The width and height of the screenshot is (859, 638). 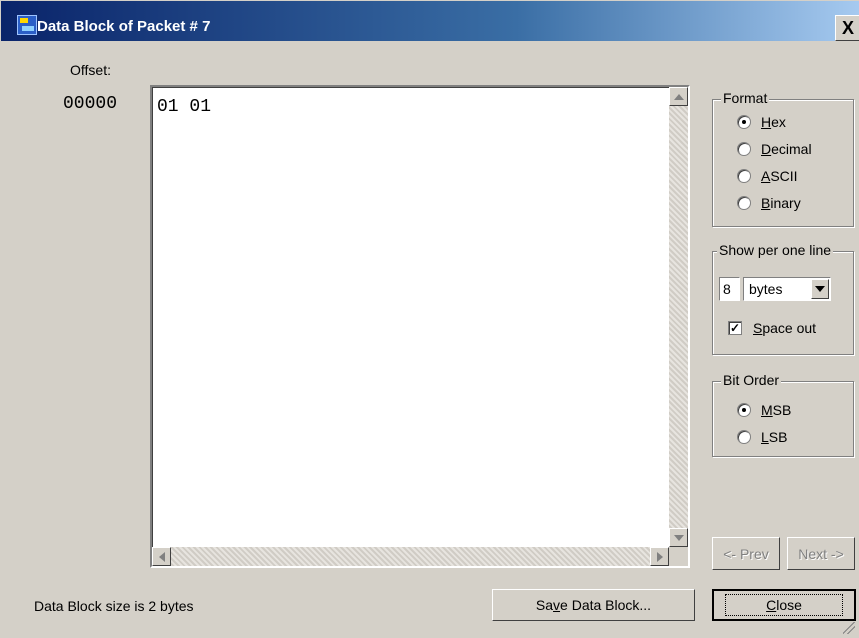 What do you see at coordinates (775, 250) in the screenshot?
I see `per-line-group-title: Show per one line` at bounding box center [775, 250].